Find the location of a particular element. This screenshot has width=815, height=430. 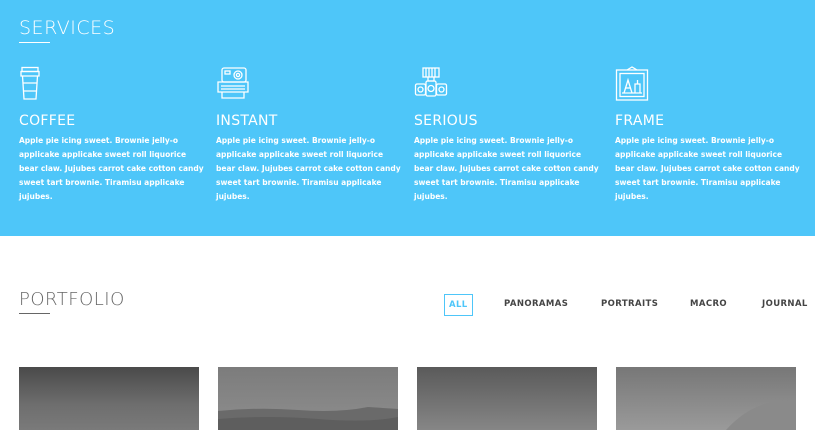

portfolio-filter-nav: ALL PANORAMAS PORTRAITS MACRO JOURNAL is located at coordinates (407, 305).